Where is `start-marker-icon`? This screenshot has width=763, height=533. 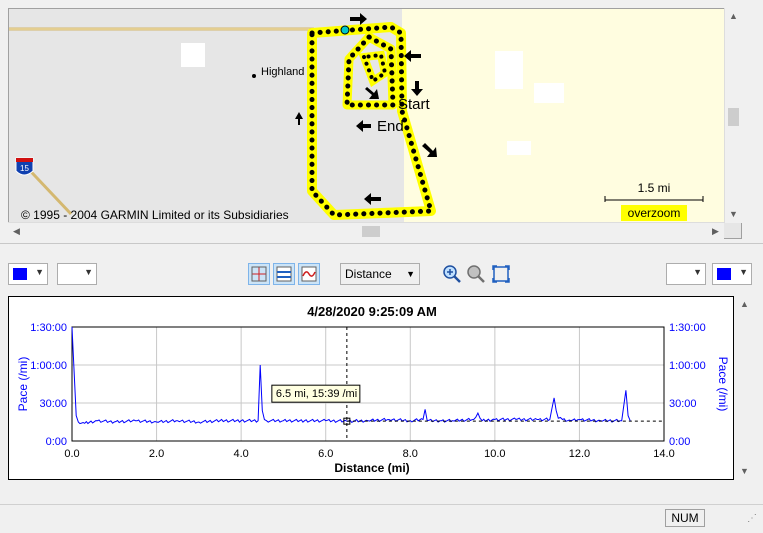 start-marker-icon is located at coordinates (345, 30).